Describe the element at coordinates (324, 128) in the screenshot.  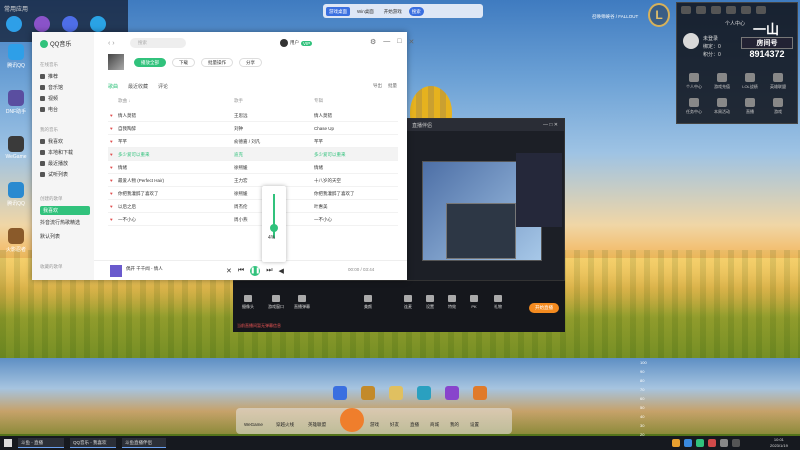
I see `song-album: Chase Up` at that location.